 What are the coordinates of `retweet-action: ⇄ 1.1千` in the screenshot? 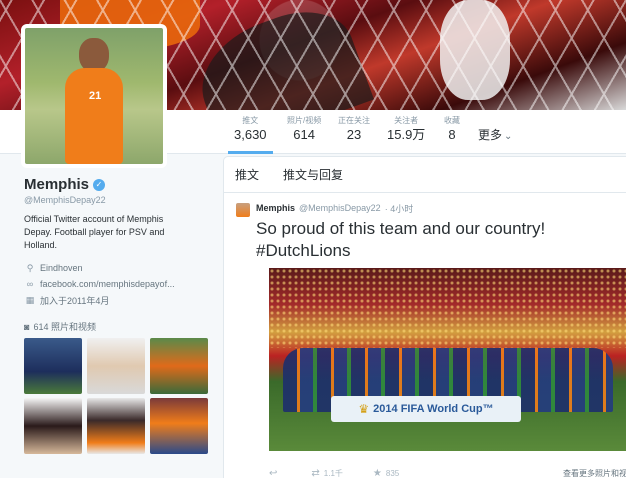 It's located at (327, 473).